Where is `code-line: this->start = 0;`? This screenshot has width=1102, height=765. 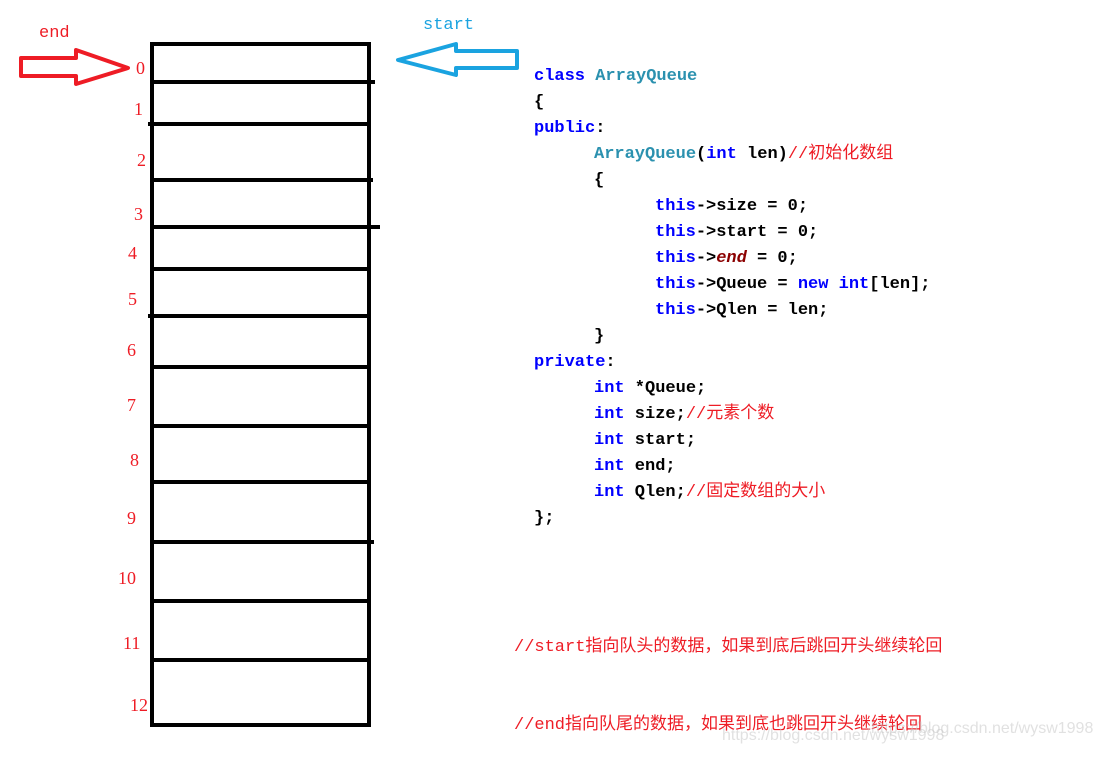
code-line: this->start = 0; is located at coordinates (732, 233).